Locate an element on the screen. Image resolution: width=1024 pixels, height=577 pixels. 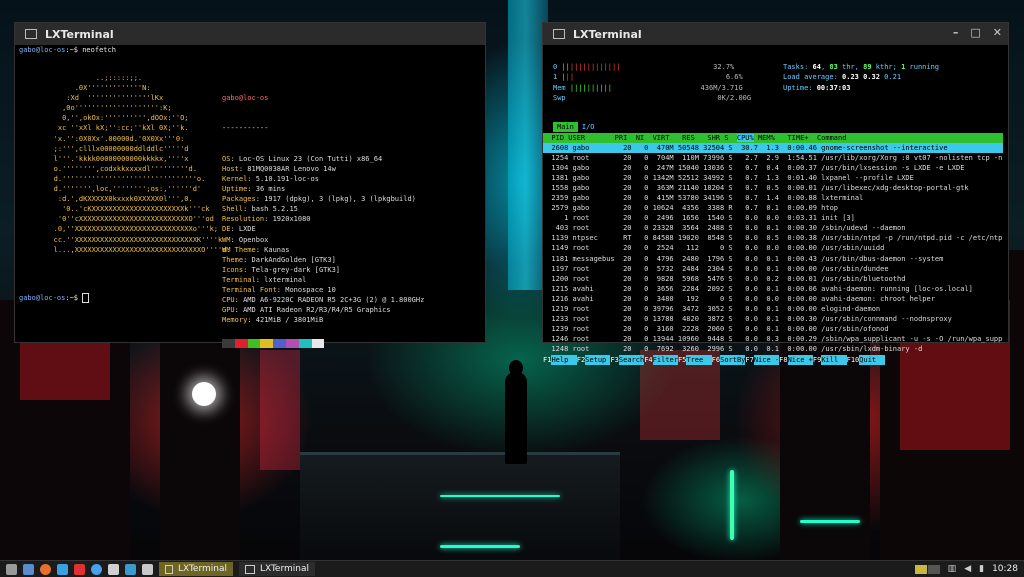
tab-main: Main is located at coordinates (565, 127).